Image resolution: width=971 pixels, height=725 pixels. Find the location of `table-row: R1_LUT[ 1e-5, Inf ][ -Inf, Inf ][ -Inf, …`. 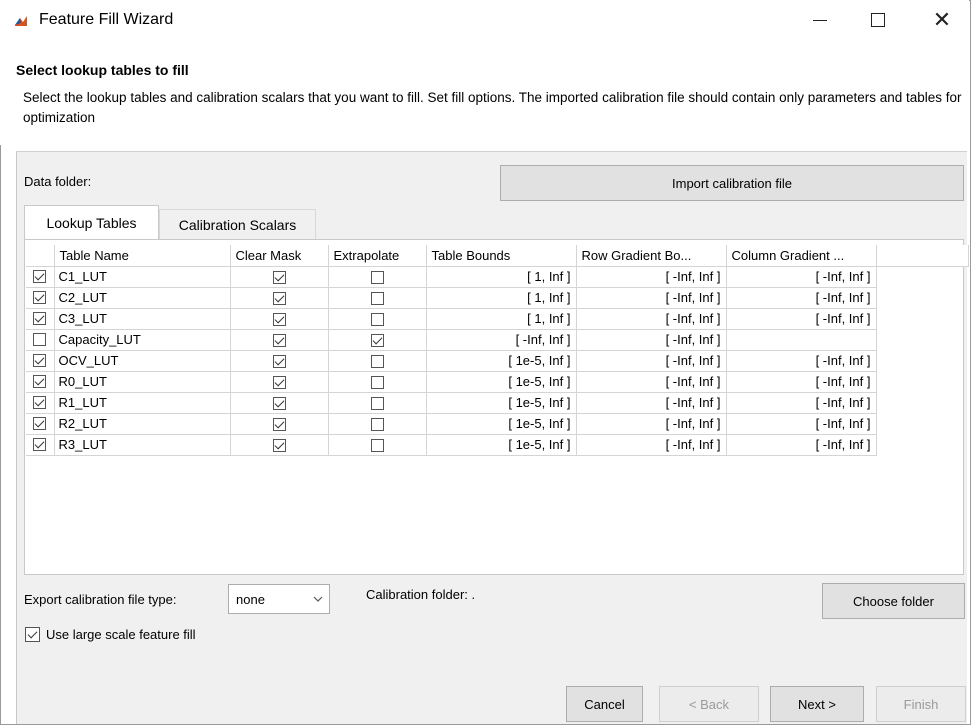

table-row: R1_LUT[ 1e-5, Inf ][ -Inf, Inf ][ -Inf, … is located at coordinates (497, 403).